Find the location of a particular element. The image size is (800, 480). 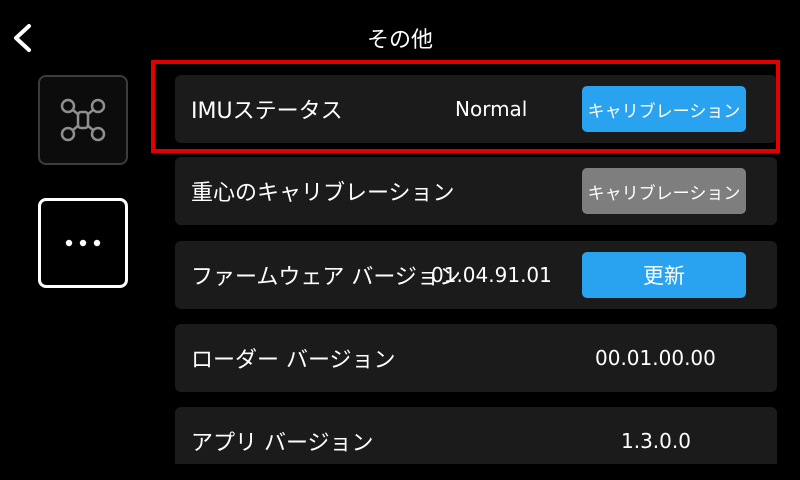

cog-calibration-button: キャリブレーション is located at coordinates (664, 191).